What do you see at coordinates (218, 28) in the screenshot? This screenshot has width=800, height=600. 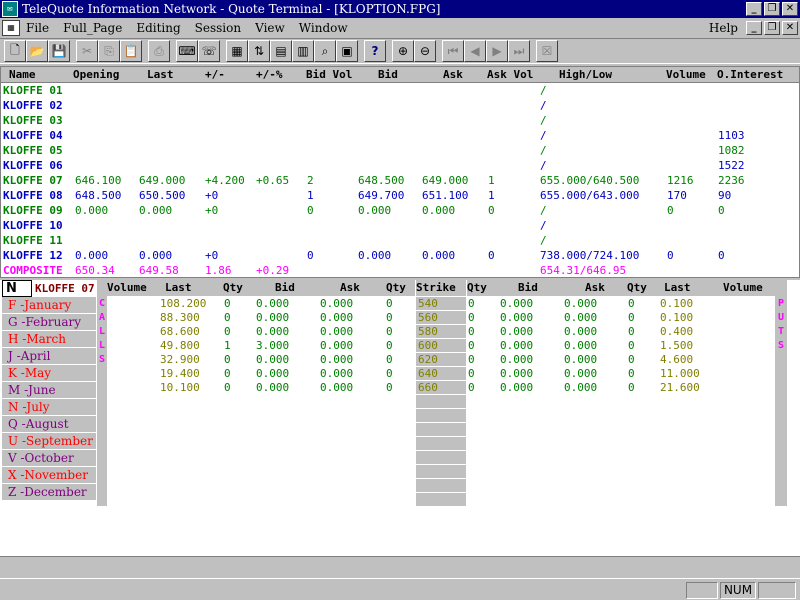 I see `menu-session: Session` at bounding box center [218, 28].